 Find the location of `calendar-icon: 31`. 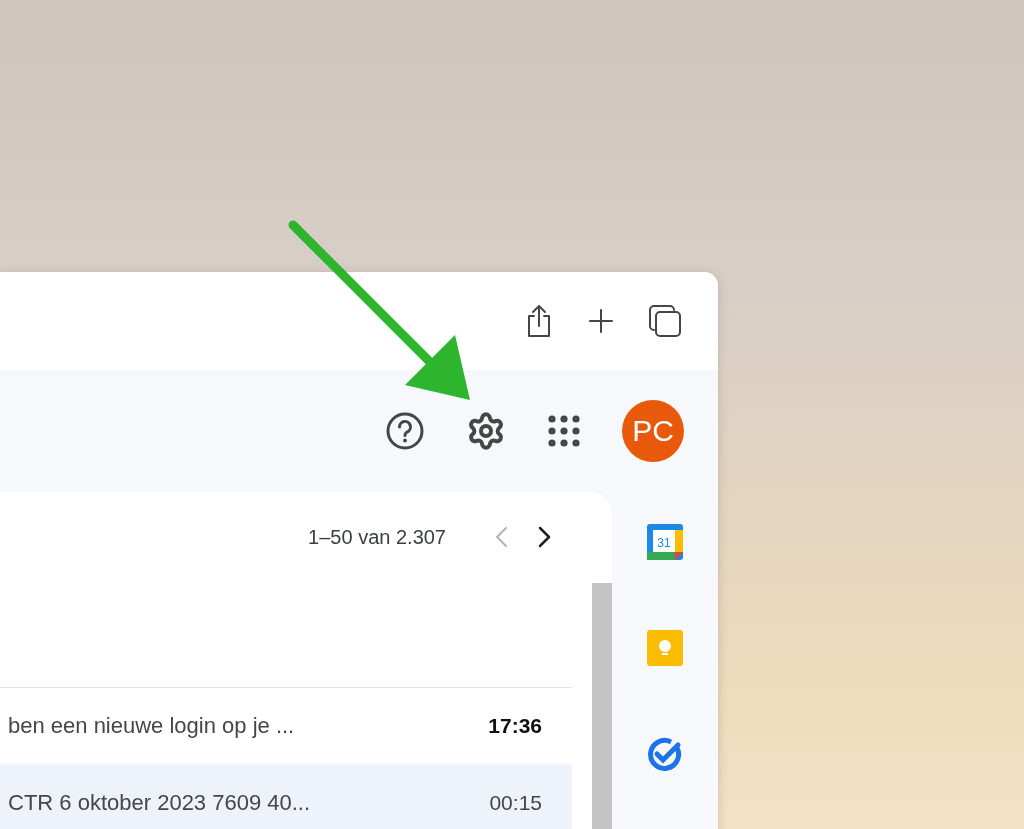

calendar-icon: 31 is located at coordinates (665, 542).